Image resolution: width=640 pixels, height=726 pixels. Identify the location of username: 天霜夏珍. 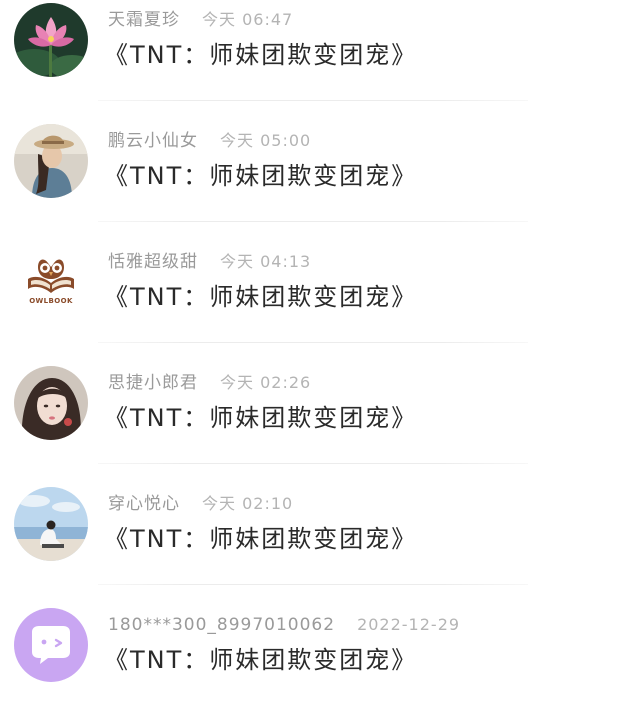
(144, 20).